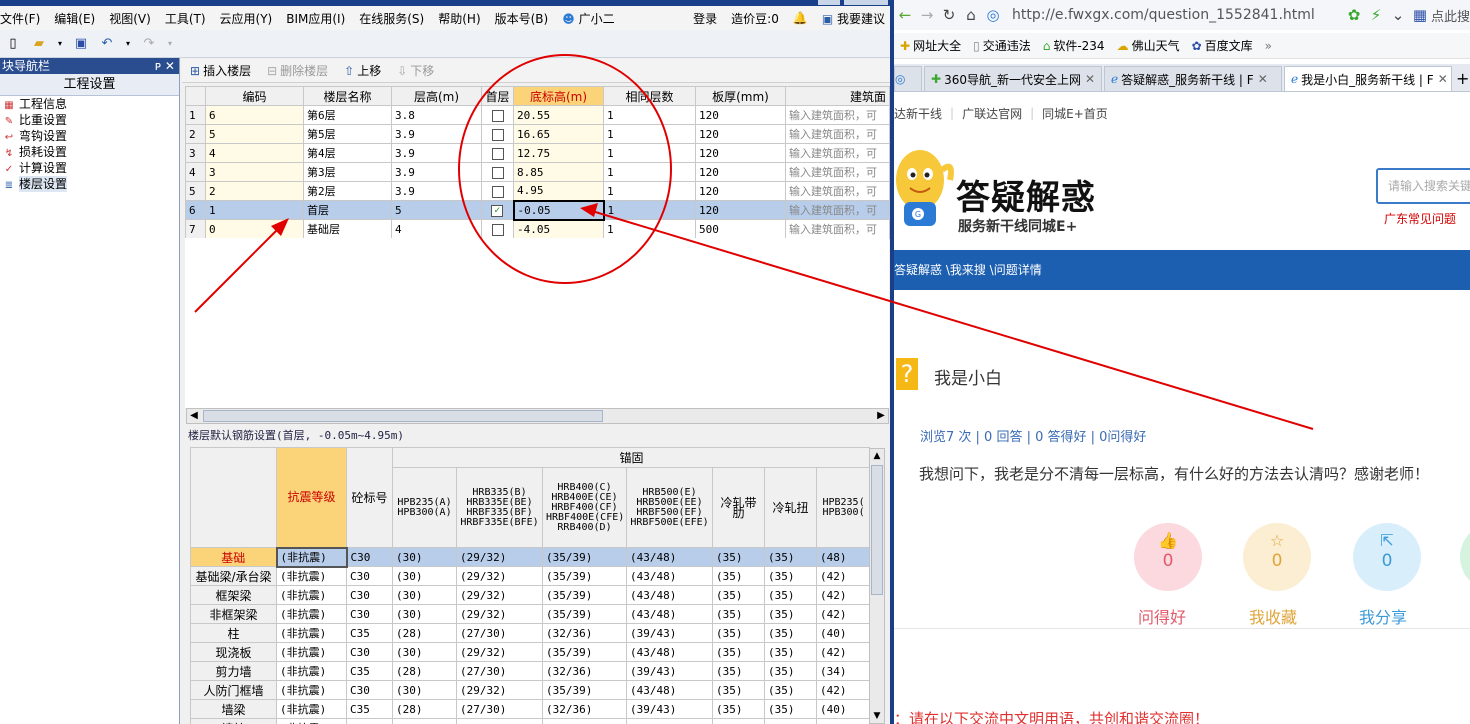 Image resolution: width=1470 pixels, height=724 pixels. What do you see at coordinates (436, 153) in the screenshot?
I see `floor-height-cell: 3.9` at bounding box center [436, 153].